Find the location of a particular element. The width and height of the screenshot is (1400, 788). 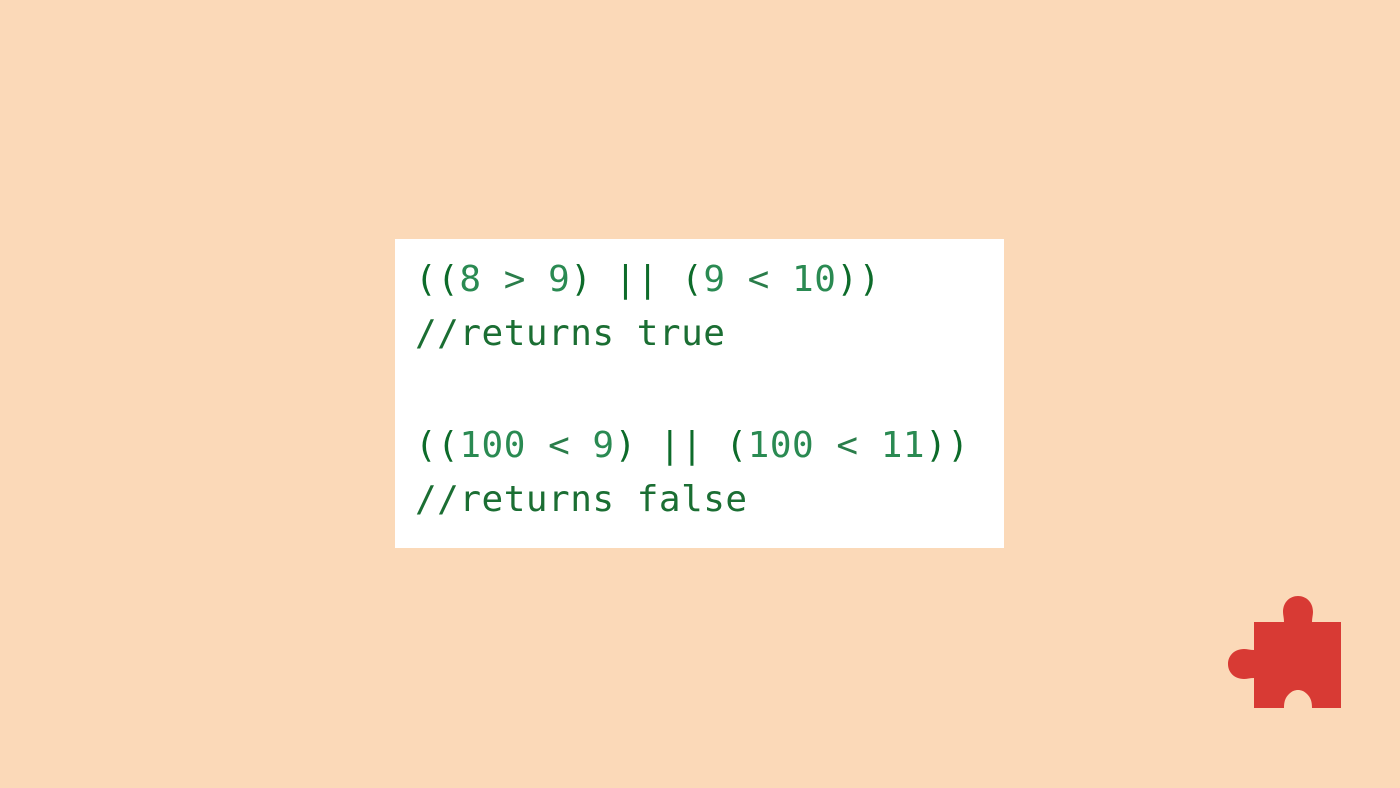

code-token: > is located at coordinates (515, 279).